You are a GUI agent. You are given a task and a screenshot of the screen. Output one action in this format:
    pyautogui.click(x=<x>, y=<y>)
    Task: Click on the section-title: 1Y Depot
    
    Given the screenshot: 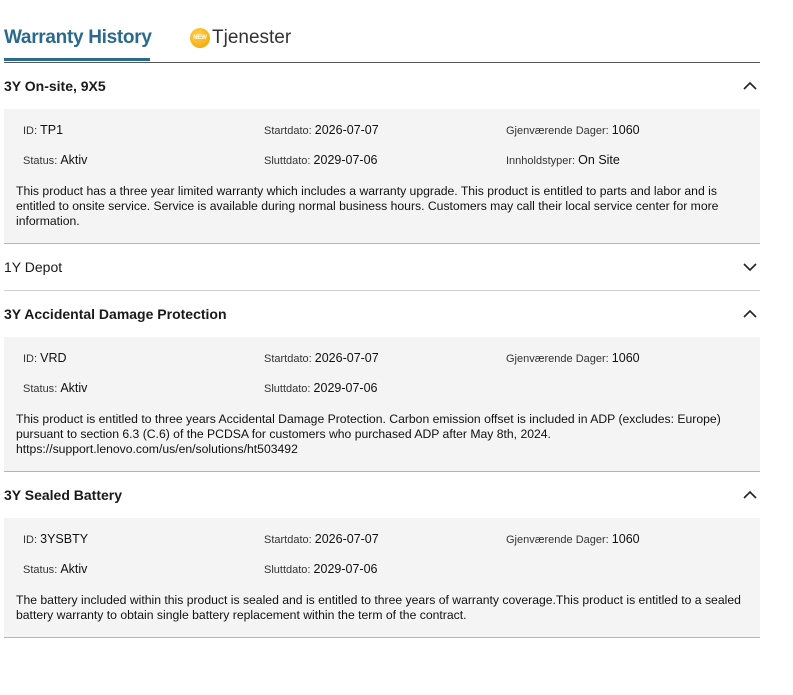 What is the action you would take?
    pyautogui.click(x=33, y=267)
    